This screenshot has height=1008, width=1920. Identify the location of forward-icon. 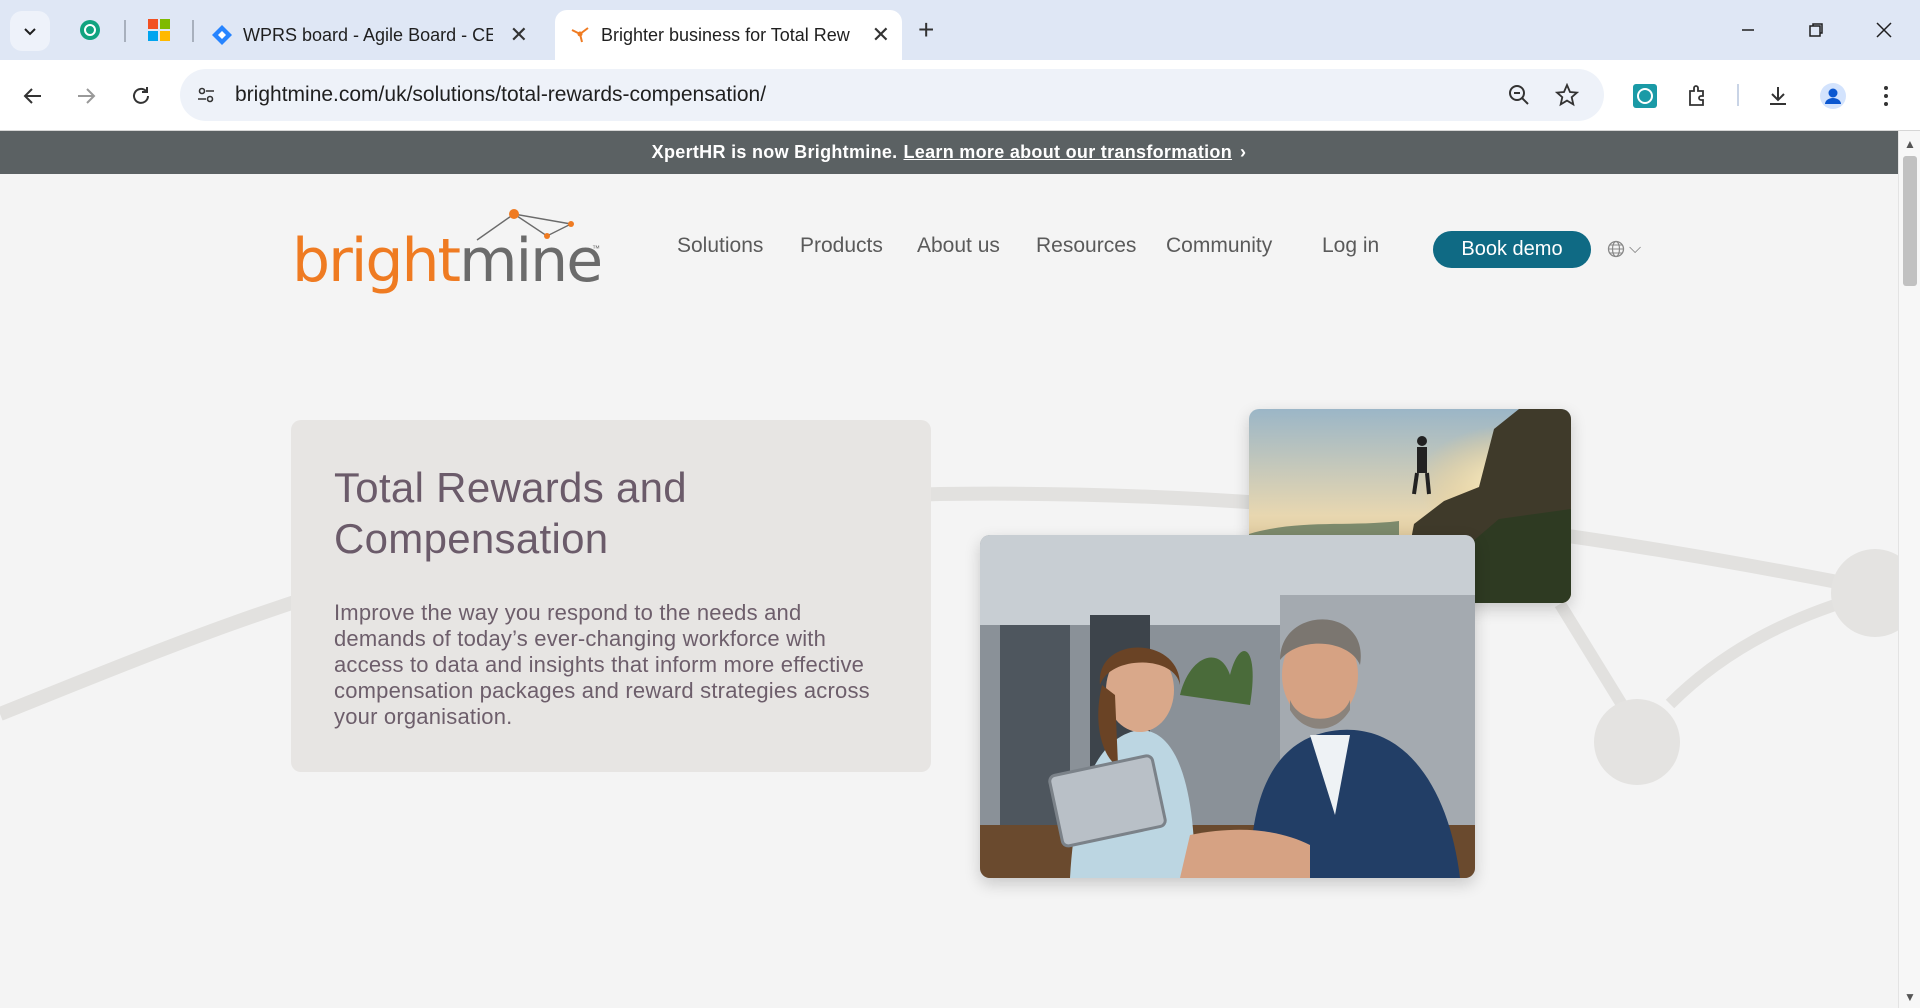
(87, 96).